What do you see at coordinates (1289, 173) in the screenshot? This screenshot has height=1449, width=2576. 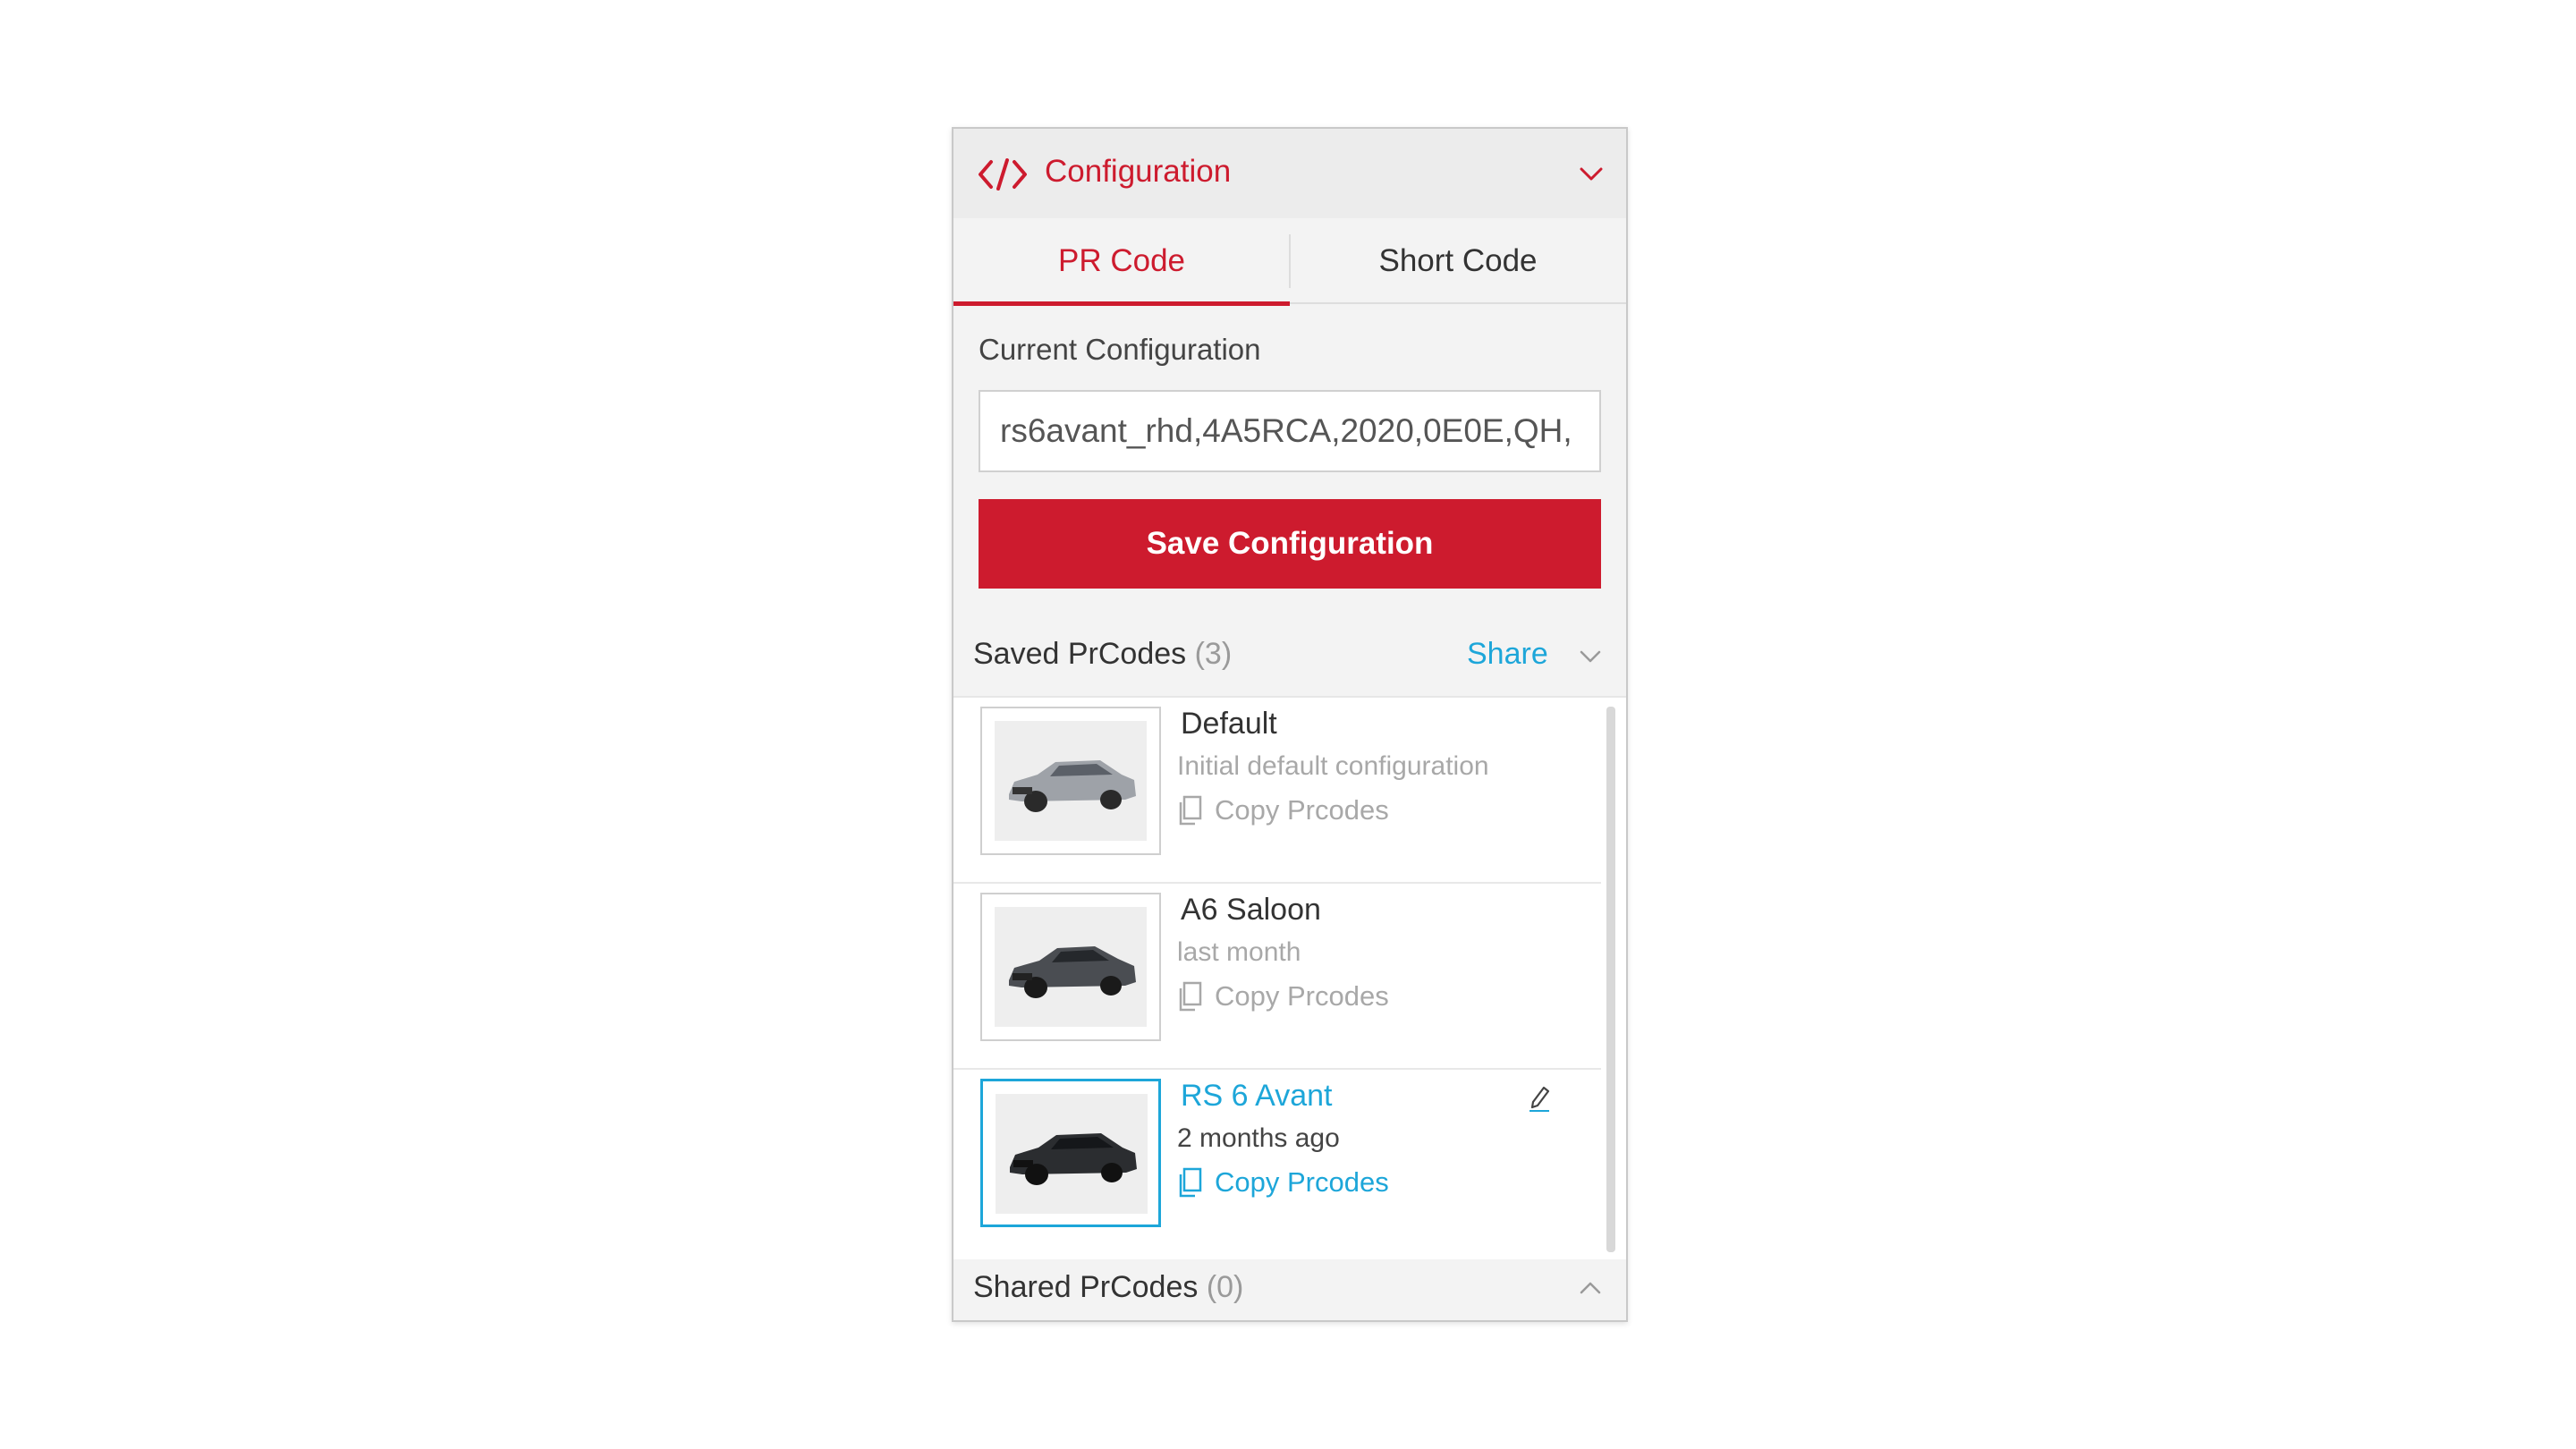 I see `configuration-header: Configuration` at bounding box center [1289, 173].